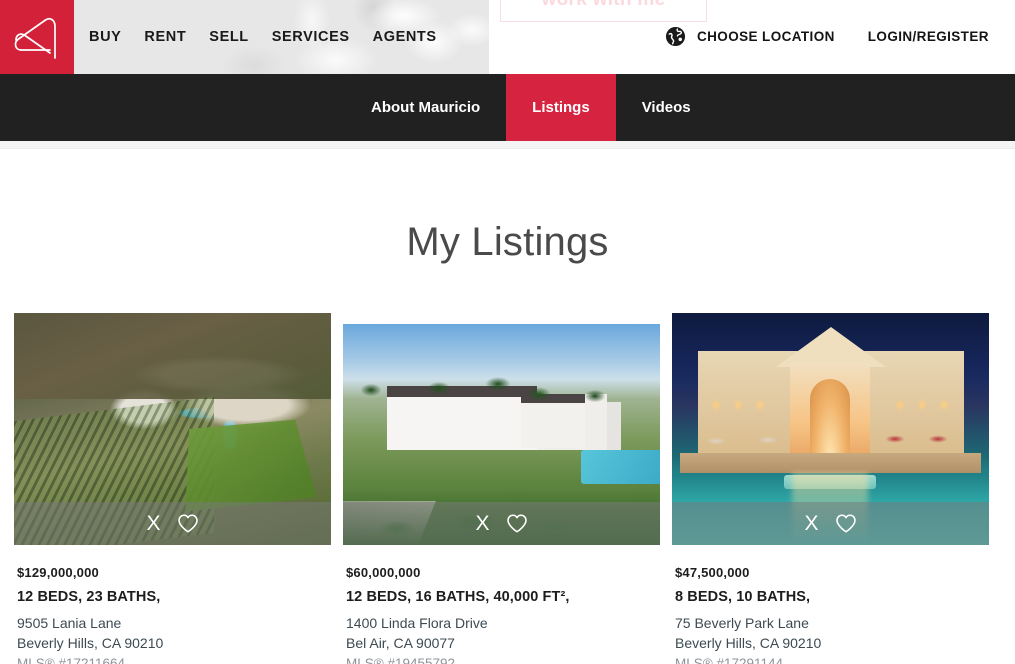  Describe the element at coordinates (400, 642) in the screenshot. I see `listing-address-line2: Bel Air, CA 90077` at that location.